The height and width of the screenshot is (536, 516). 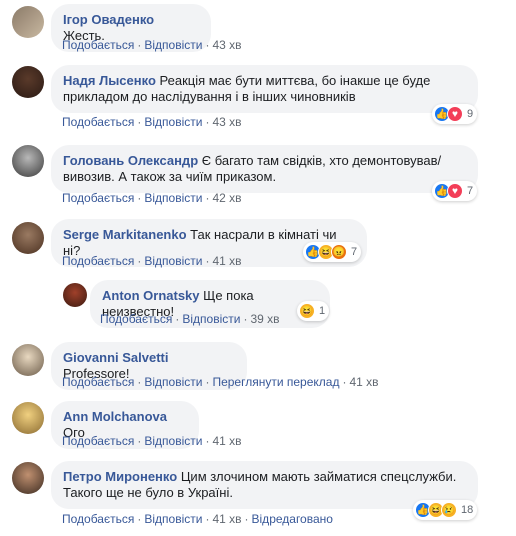 I want to click on comment-author: Ann Molchanova, so click(x=115, y=416).